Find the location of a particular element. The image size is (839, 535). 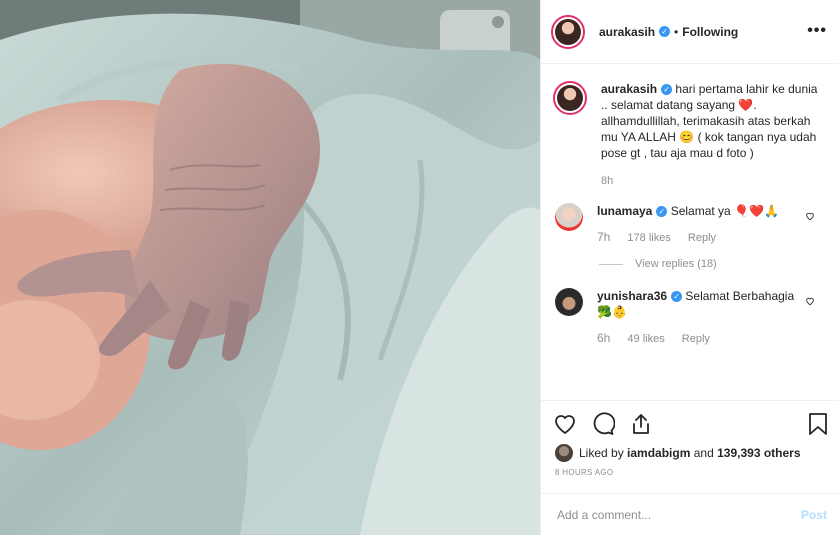

post-comment-button: Post is located at coordinates (814, 515).